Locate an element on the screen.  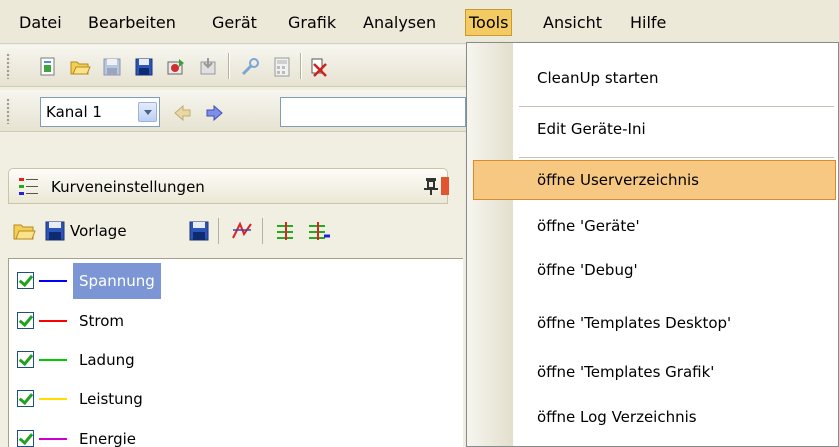
curve-label: Ladung is located at coordinates (107, 360).